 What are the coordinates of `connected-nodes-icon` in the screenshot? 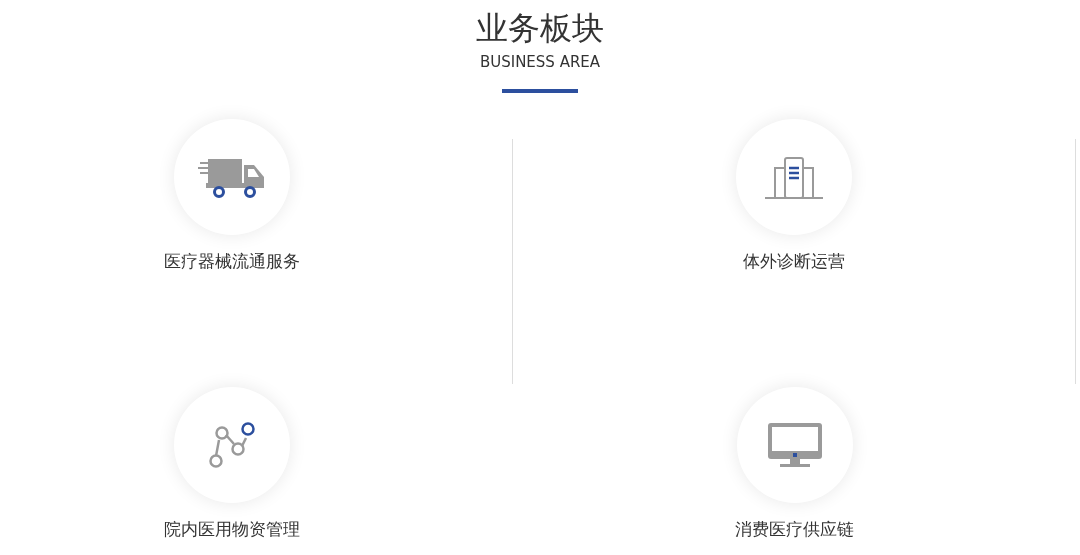 It's located at (232, 445).